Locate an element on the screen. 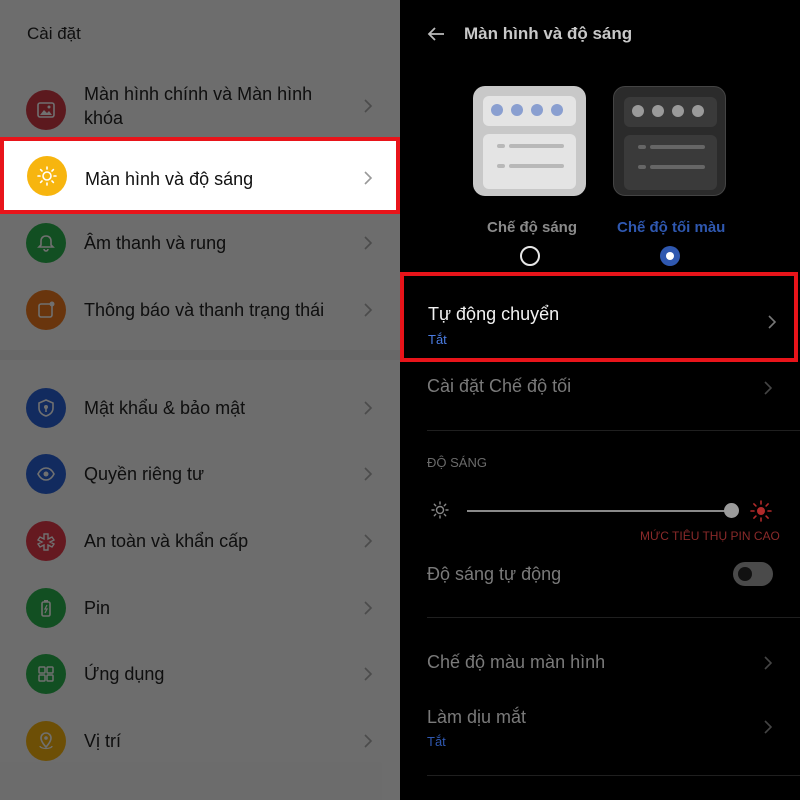 This screenshot has height=800, width=800. settings-item-home-lock: Màn hình chính và Màn hình khóa is located at coordinates (200, 110).